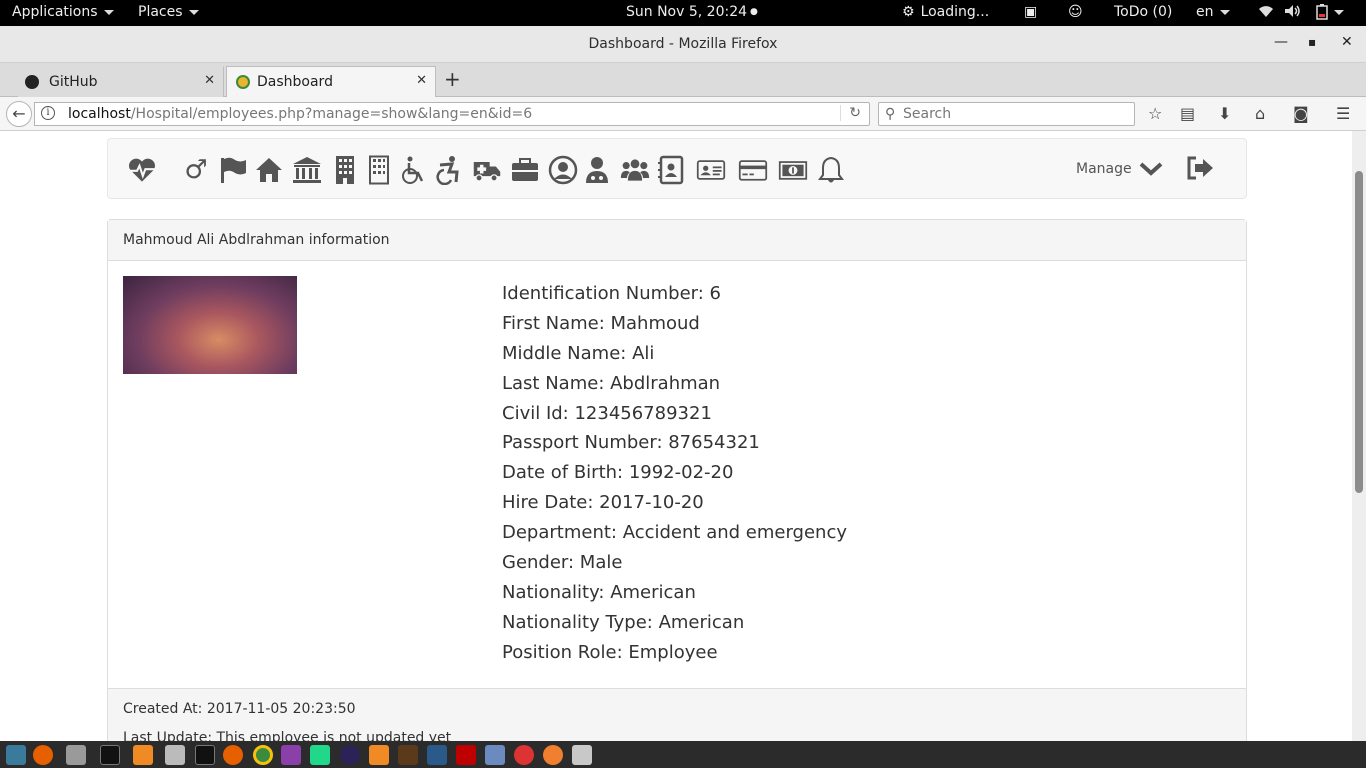 The width and height of the screenshot is (1366, 768). I want to click on applications-menu: Applications, so click(63, 12).